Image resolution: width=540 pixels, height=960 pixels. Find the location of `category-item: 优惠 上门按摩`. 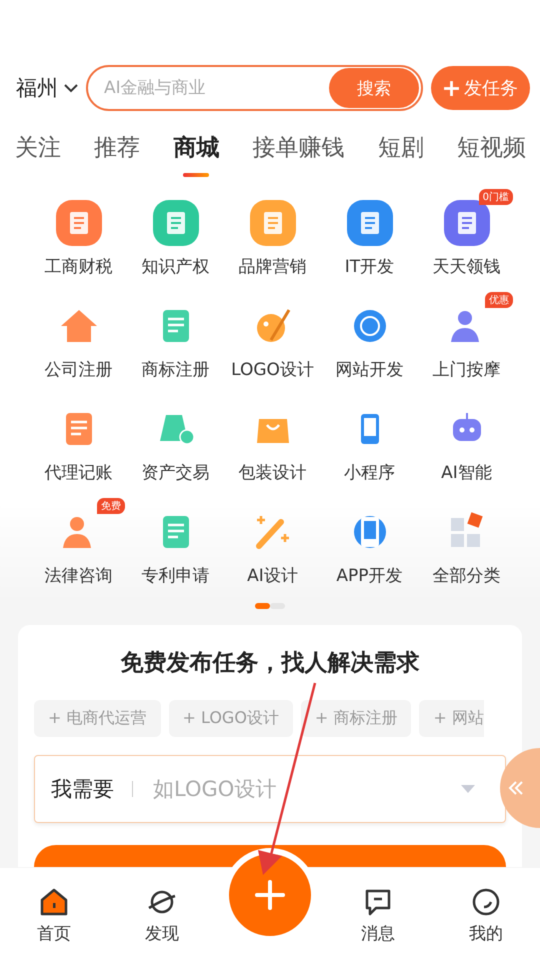

category-item: 优惠 上门按摩 is located at coordinates (466, 336).